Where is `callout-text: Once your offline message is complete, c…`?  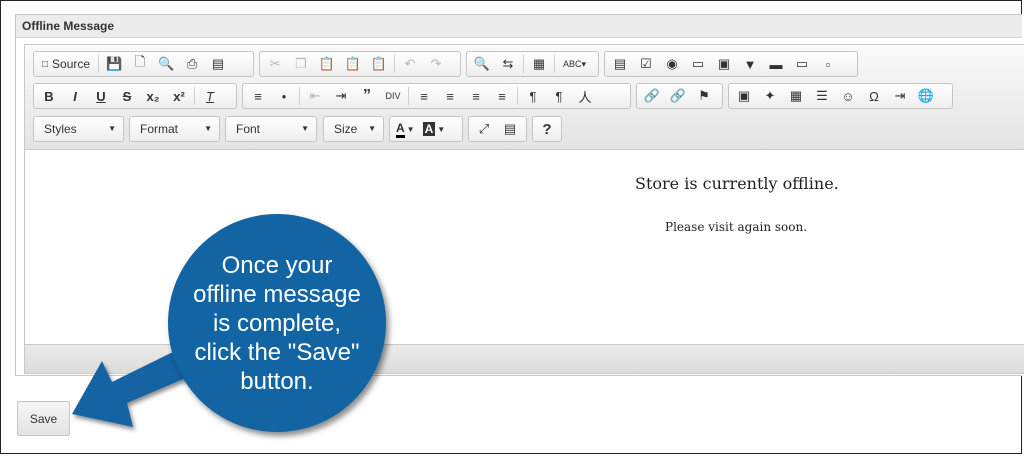 callout-text: Once your offline message is complete, c… is located at coordinates (277, 323).